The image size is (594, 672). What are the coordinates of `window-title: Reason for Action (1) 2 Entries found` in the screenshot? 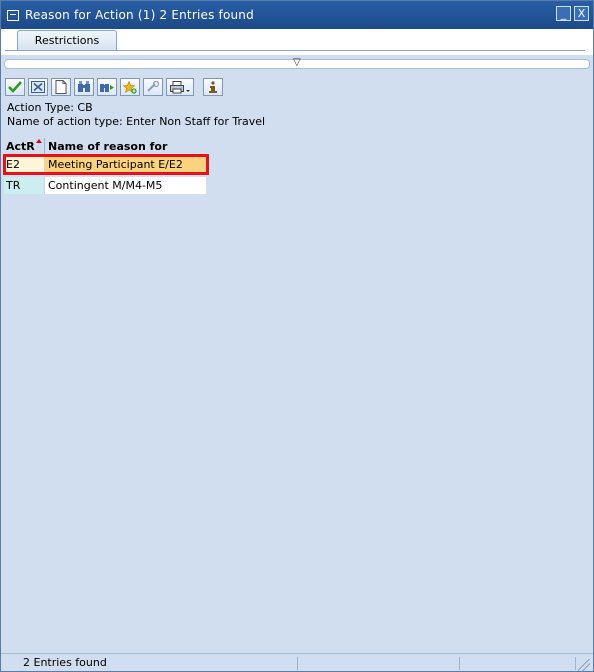 It's located at (139, 15).